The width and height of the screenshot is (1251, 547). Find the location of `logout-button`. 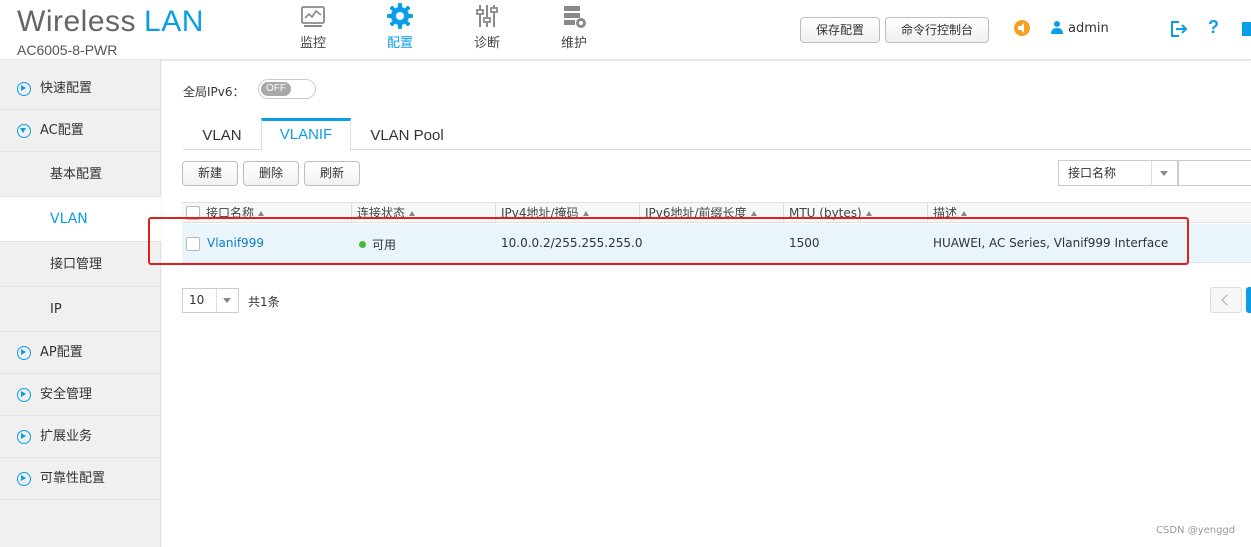

logout-button is located at coordinates (1179, 31).